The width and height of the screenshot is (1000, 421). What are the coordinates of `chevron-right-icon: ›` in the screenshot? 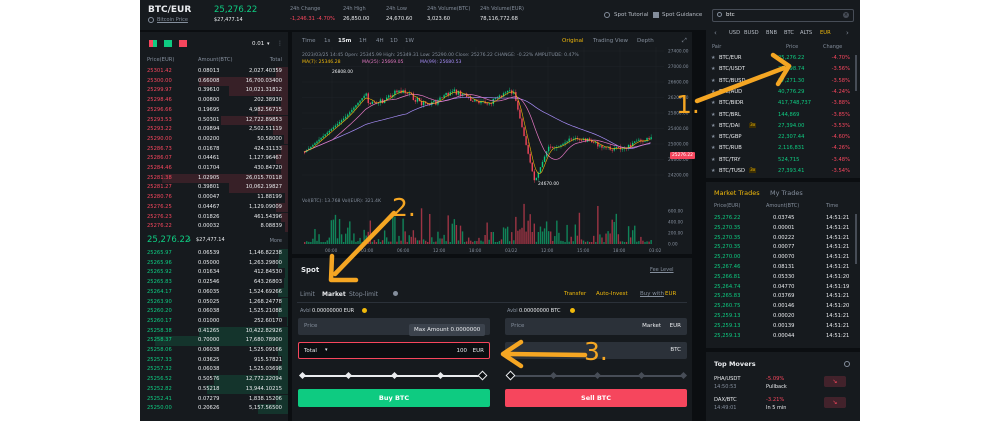 It's located at (847, 33).